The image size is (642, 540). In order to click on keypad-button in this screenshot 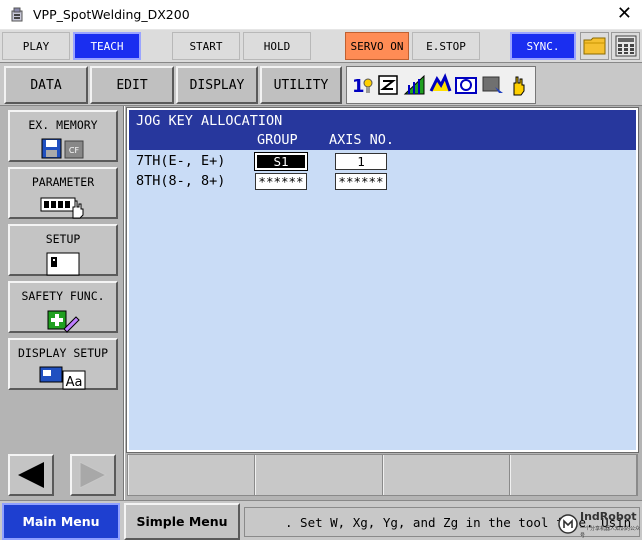, I will do `click(625, 46)`.